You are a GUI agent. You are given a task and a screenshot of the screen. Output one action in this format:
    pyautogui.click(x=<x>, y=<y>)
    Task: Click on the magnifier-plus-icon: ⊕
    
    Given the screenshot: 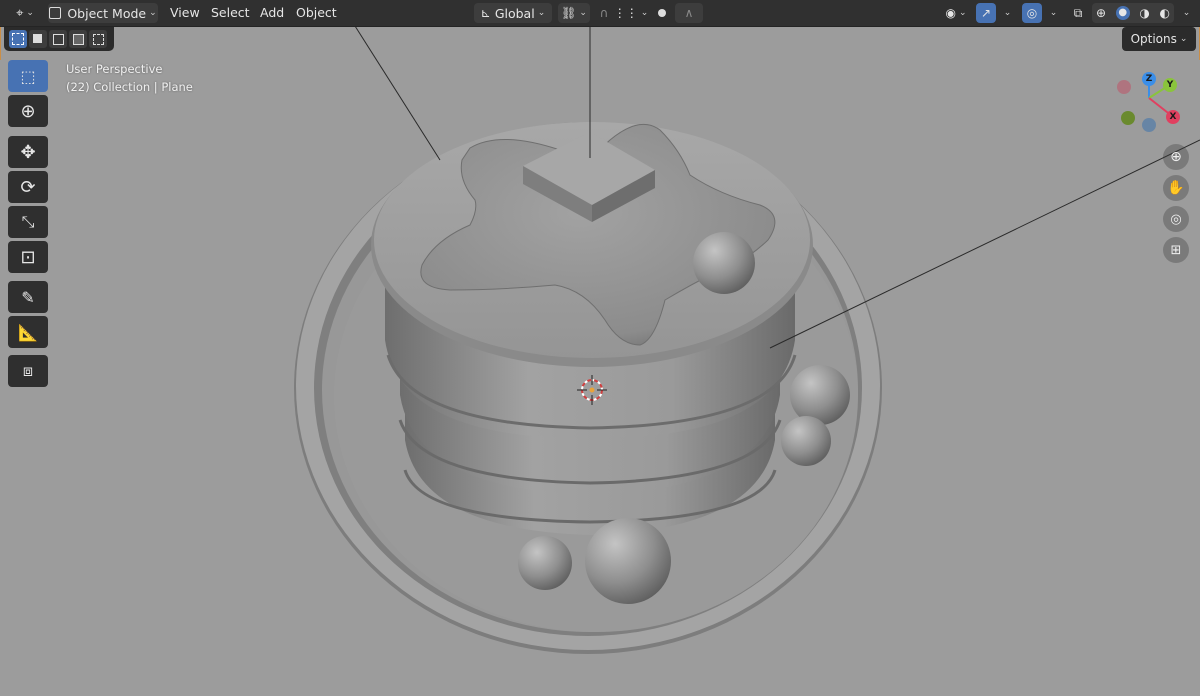 What is the action you would take?
    pyautogui.click(x=1176, y=157)
    